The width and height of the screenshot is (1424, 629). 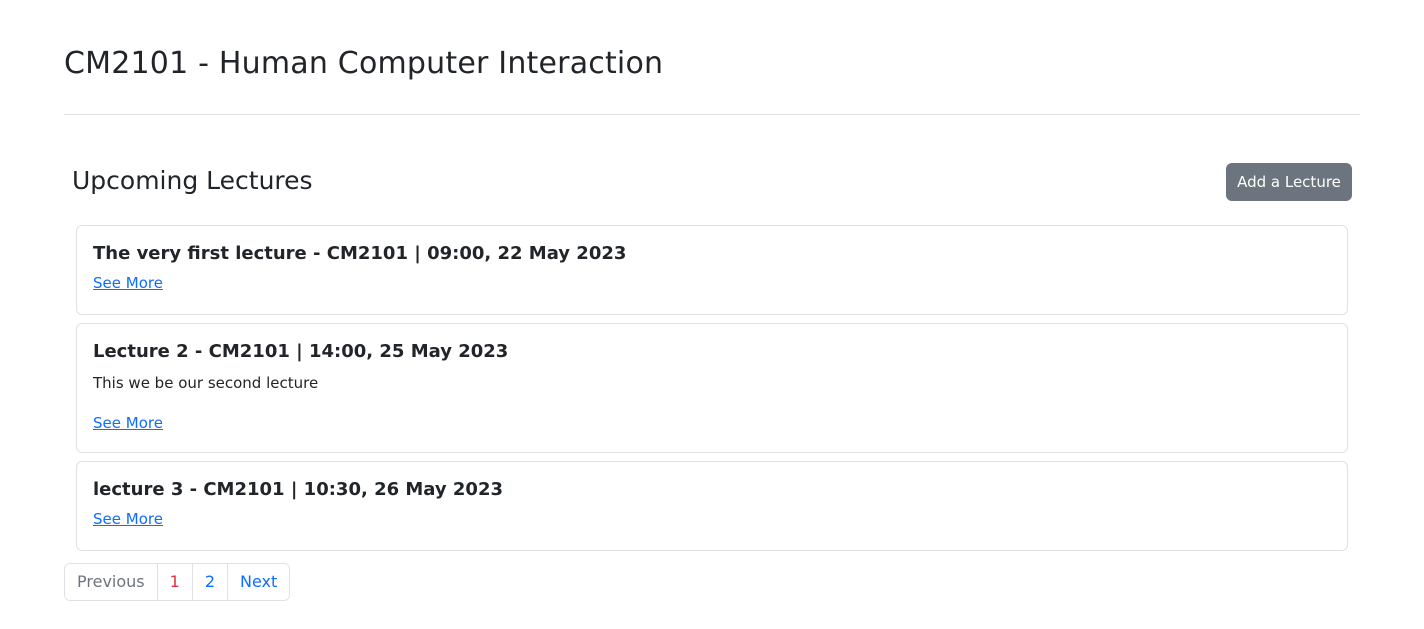 I want to click on pagination: Previous 1 2 Next, so click(x=177, y=582).